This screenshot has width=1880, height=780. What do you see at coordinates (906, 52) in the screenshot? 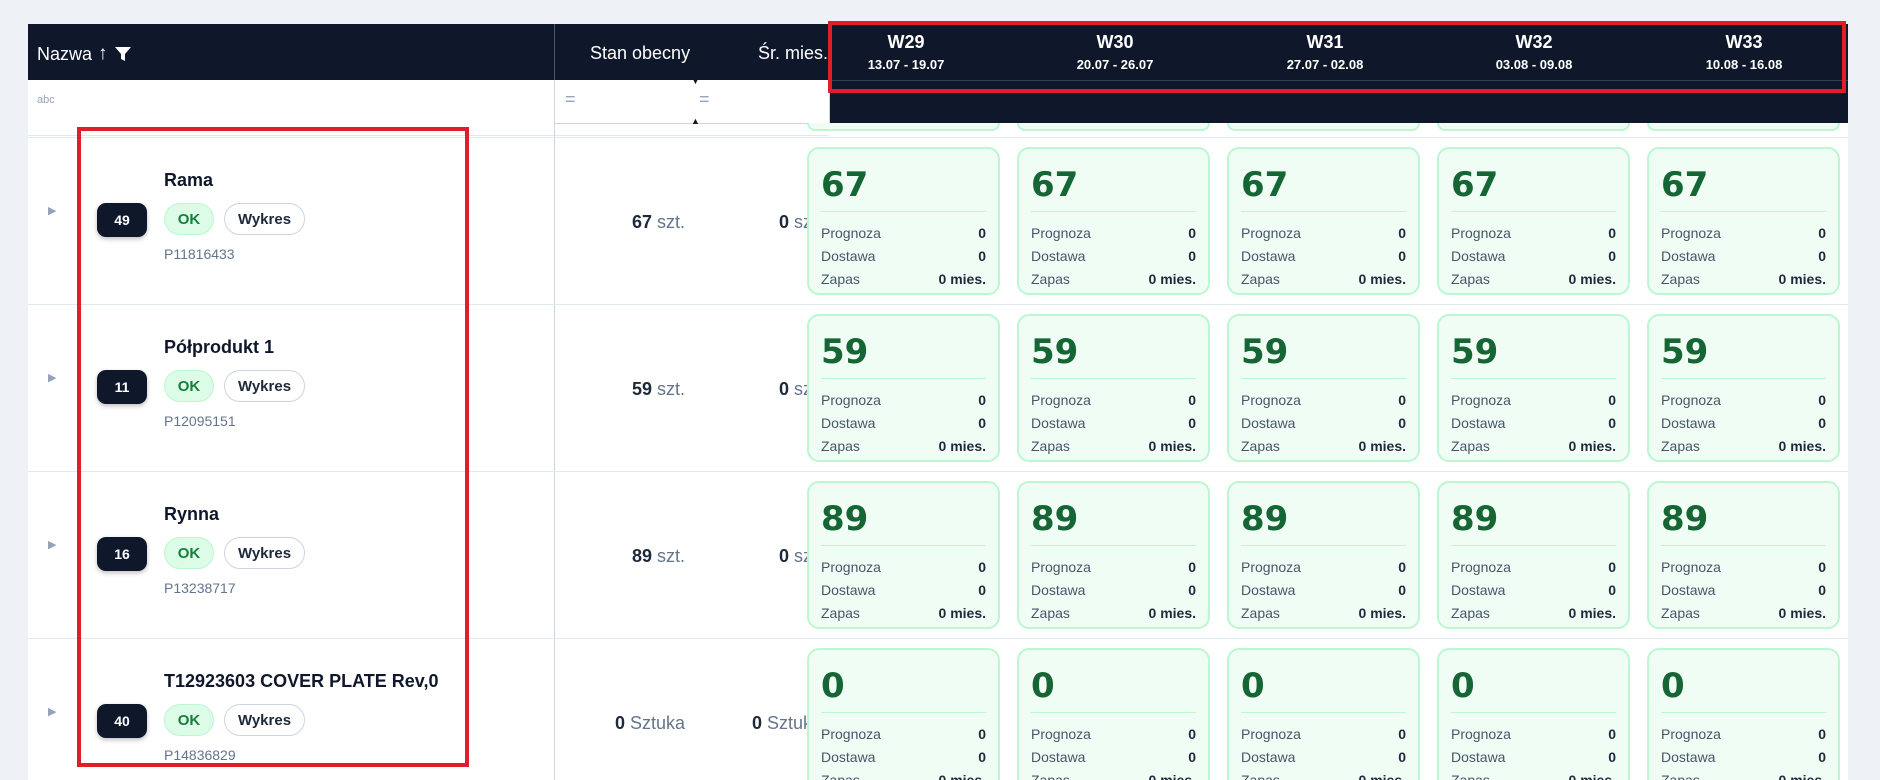
I see `week-header-0: W29 13.07 - 19.07` at bounding box center [906, 52].